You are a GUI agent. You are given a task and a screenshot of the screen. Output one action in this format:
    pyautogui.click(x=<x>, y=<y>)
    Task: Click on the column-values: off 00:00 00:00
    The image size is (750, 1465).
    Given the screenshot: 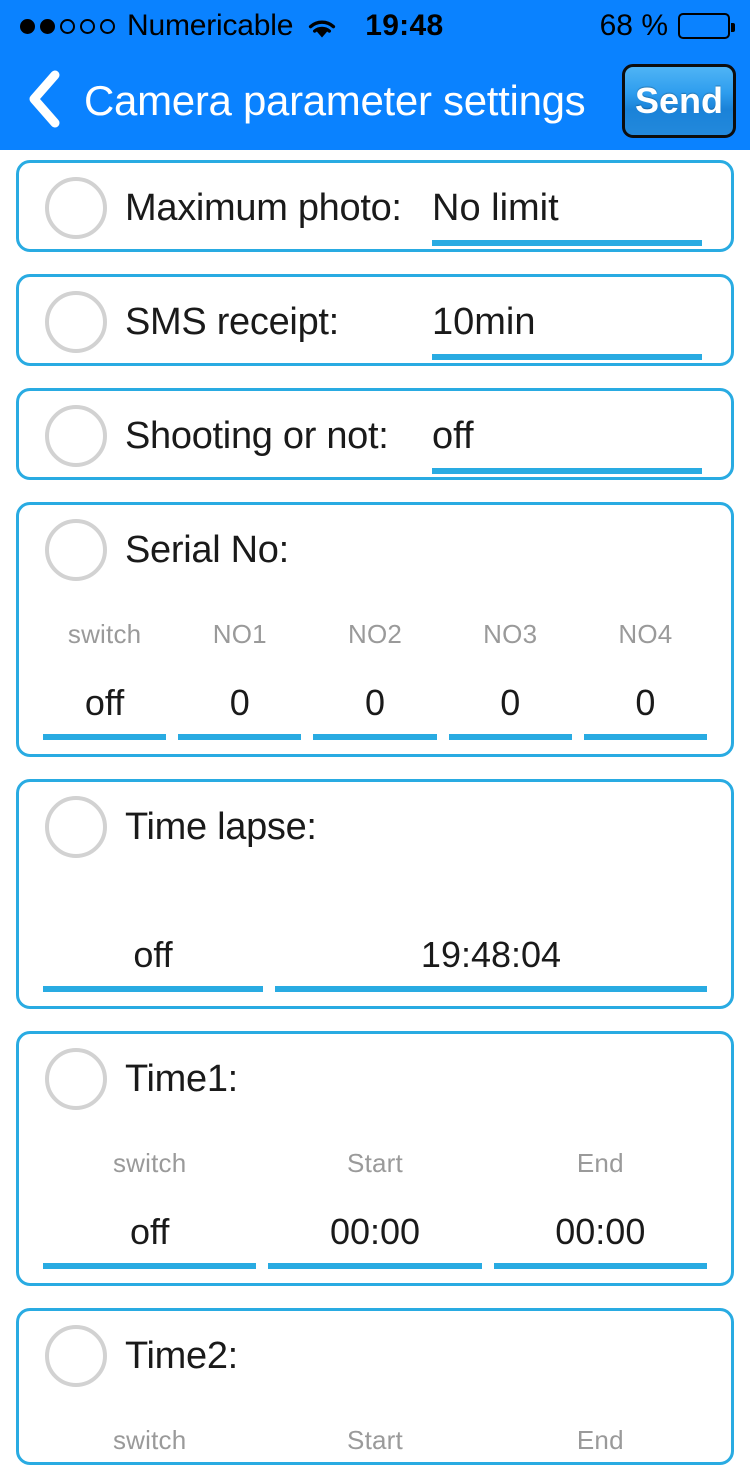 What is the action you would take?
    pyautogui.click(x=375, y=1247)
    